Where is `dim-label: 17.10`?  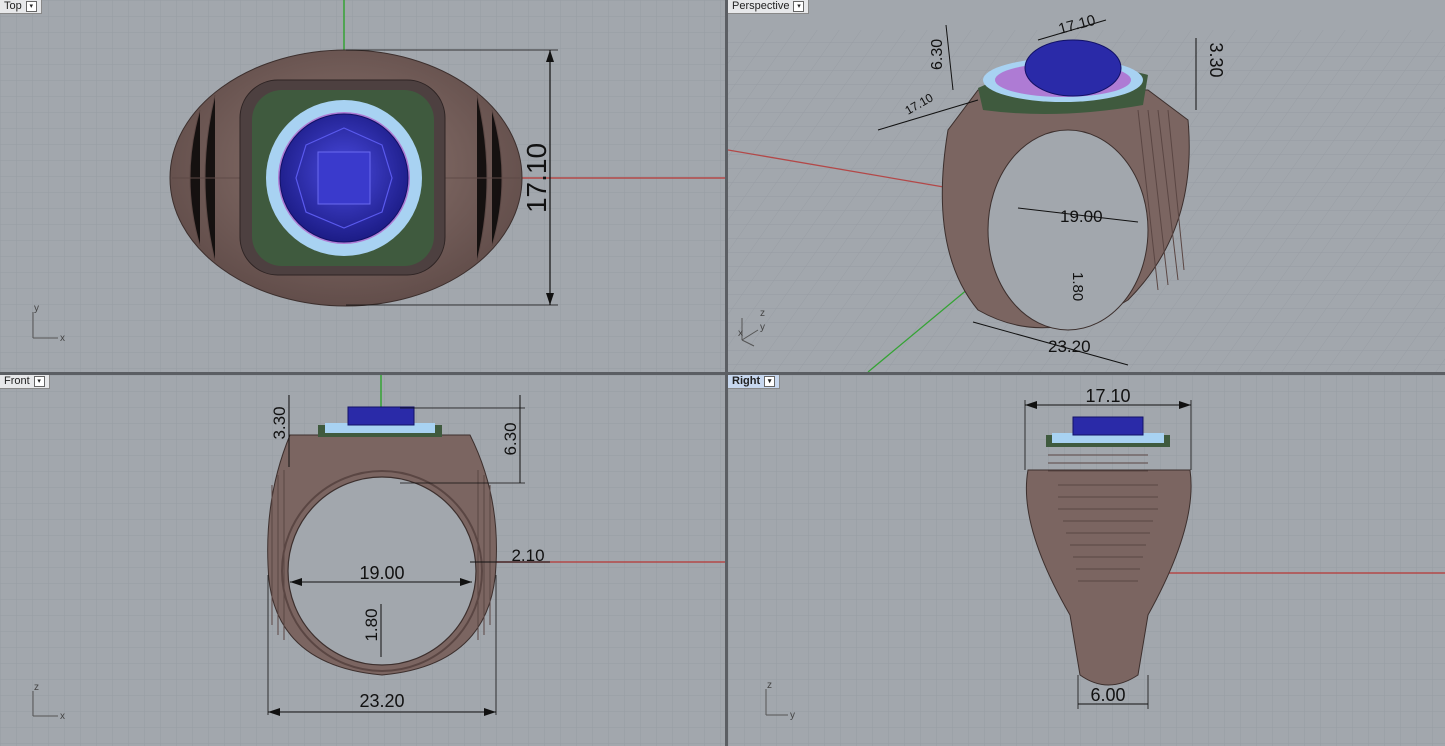
dim-label: 17.10 is located at coordinates (1107, 396).